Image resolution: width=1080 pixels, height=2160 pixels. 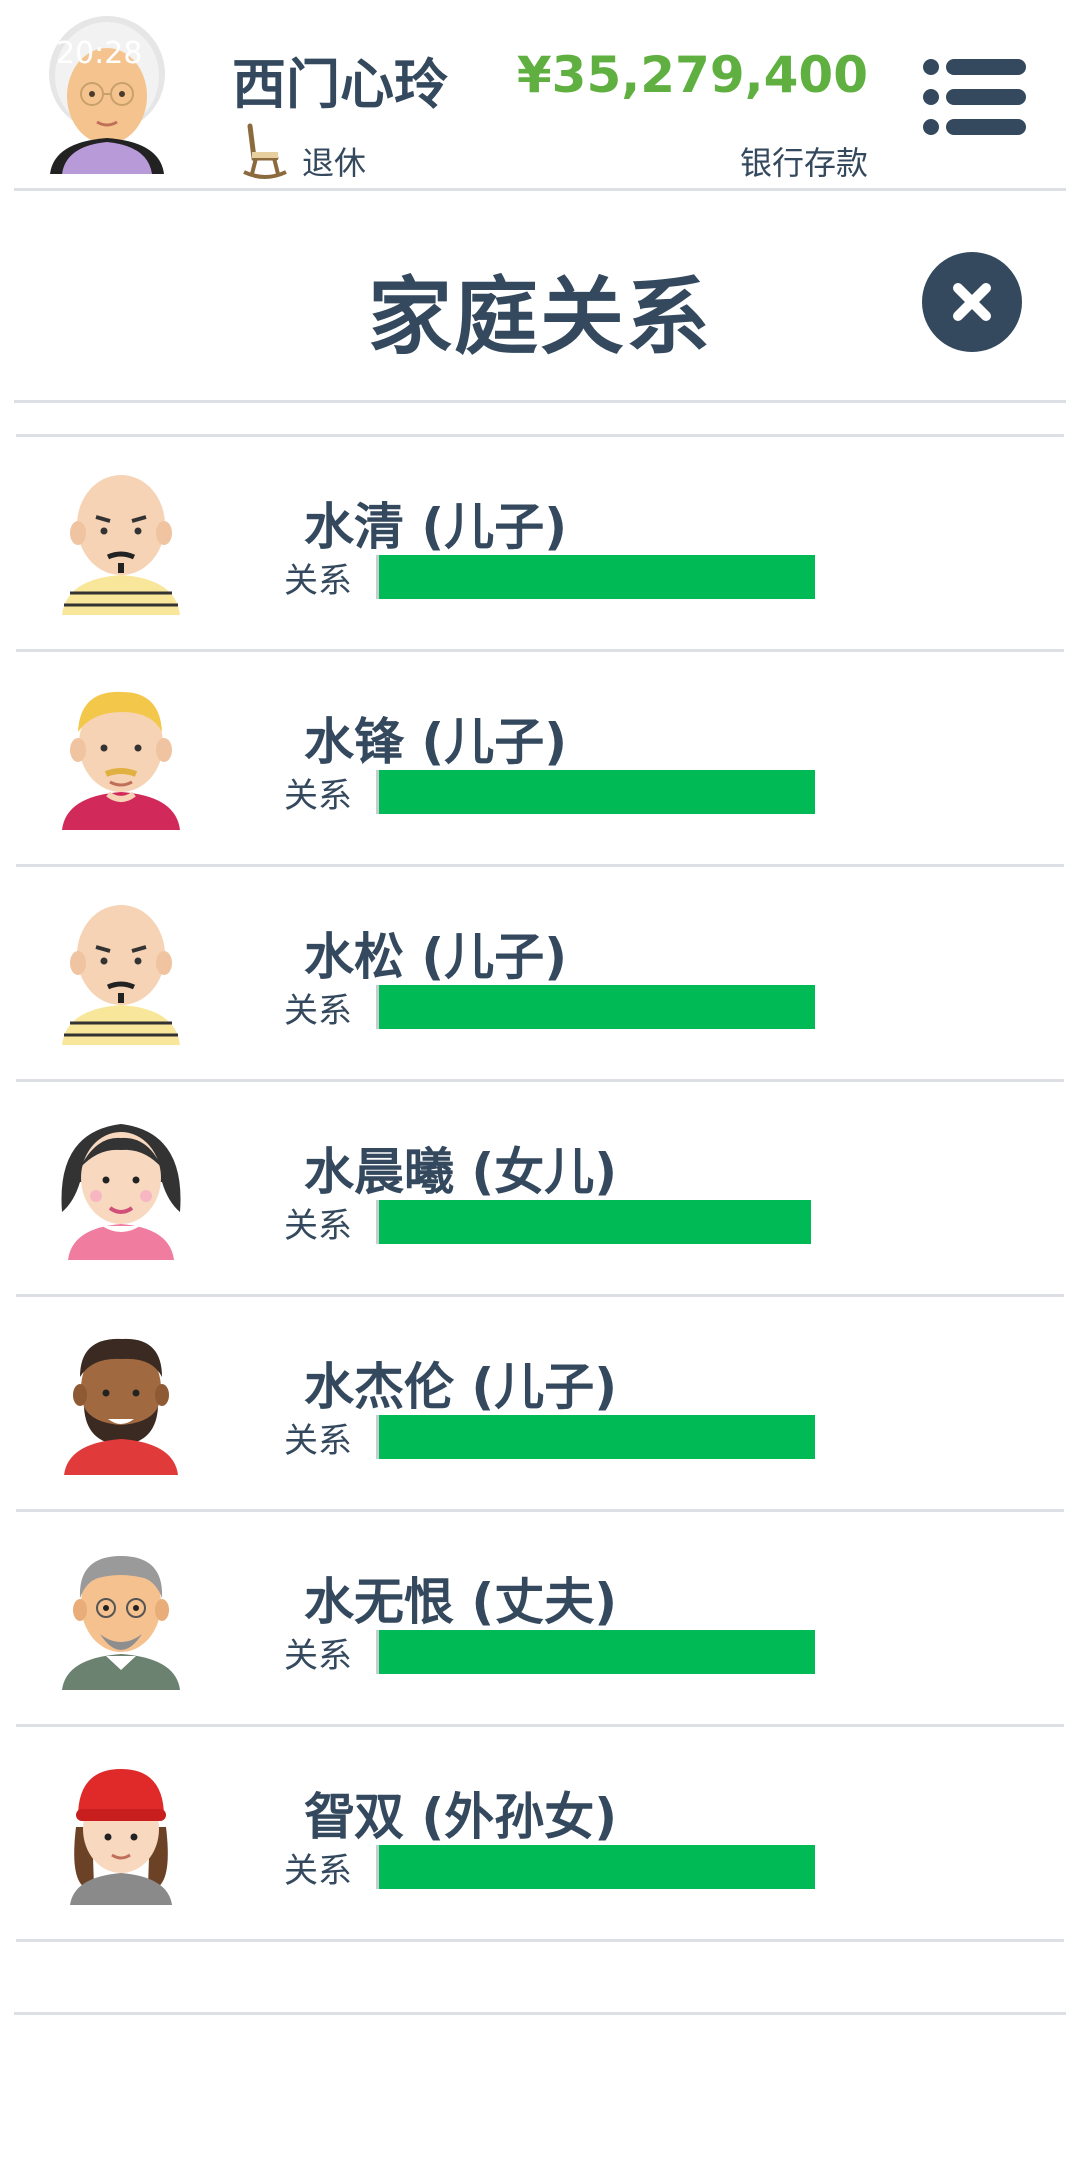 What do you see at coordinates (461, 1602) in the screenshot?
I see `relation-name: 水无恨 (丈夫)` at bounding box center [461, 1602].